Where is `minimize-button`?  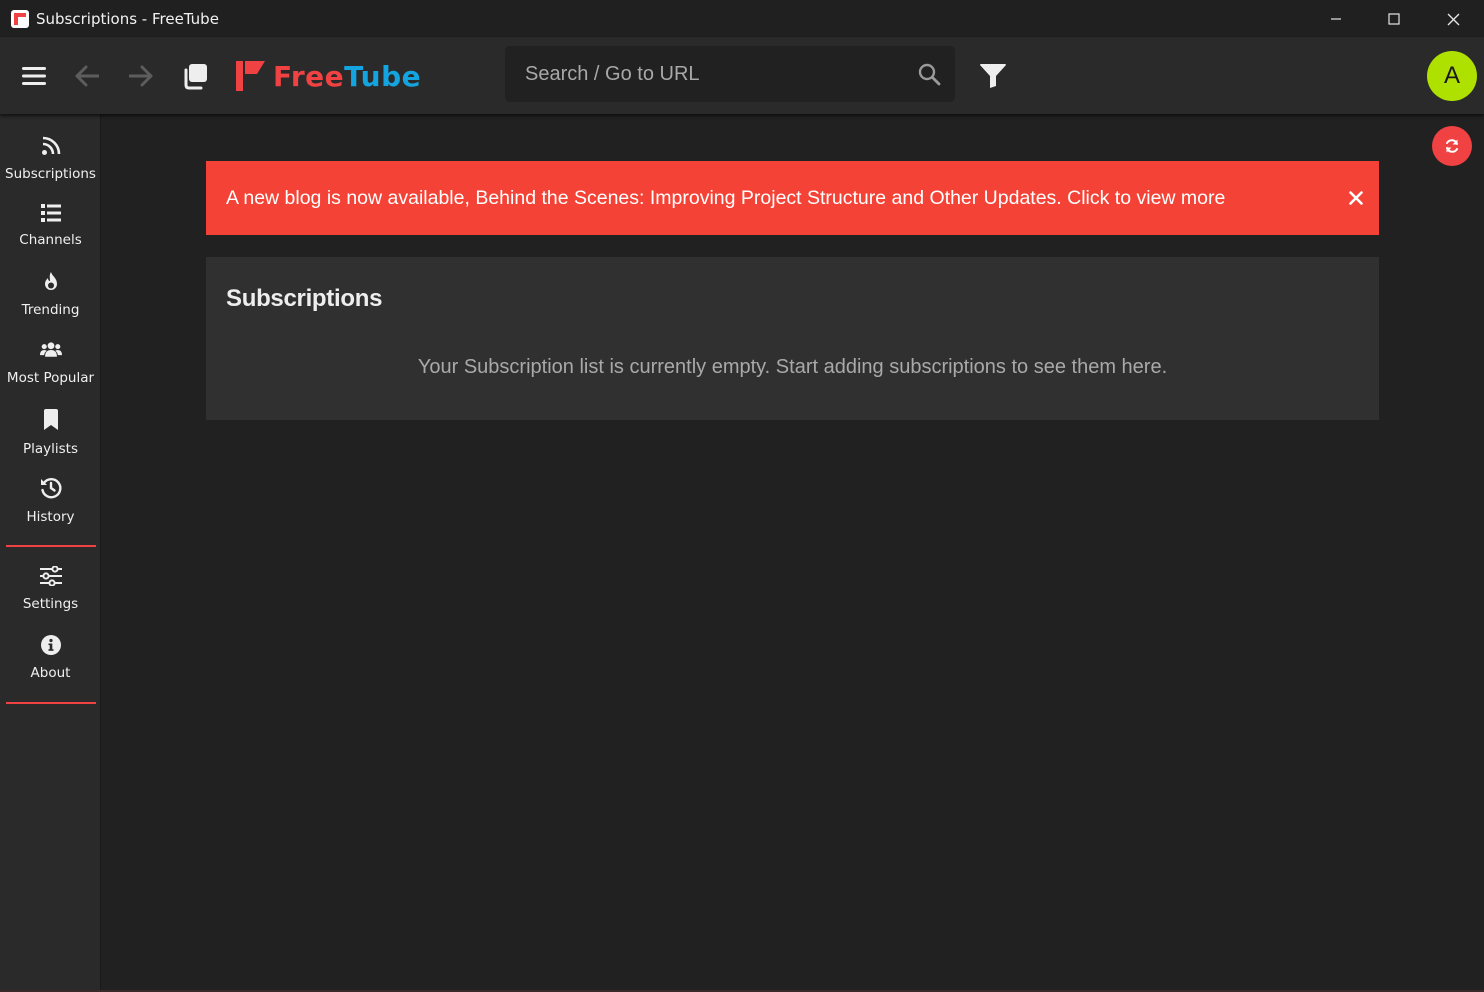
minimize-button is located at coordinates (1336, 19).